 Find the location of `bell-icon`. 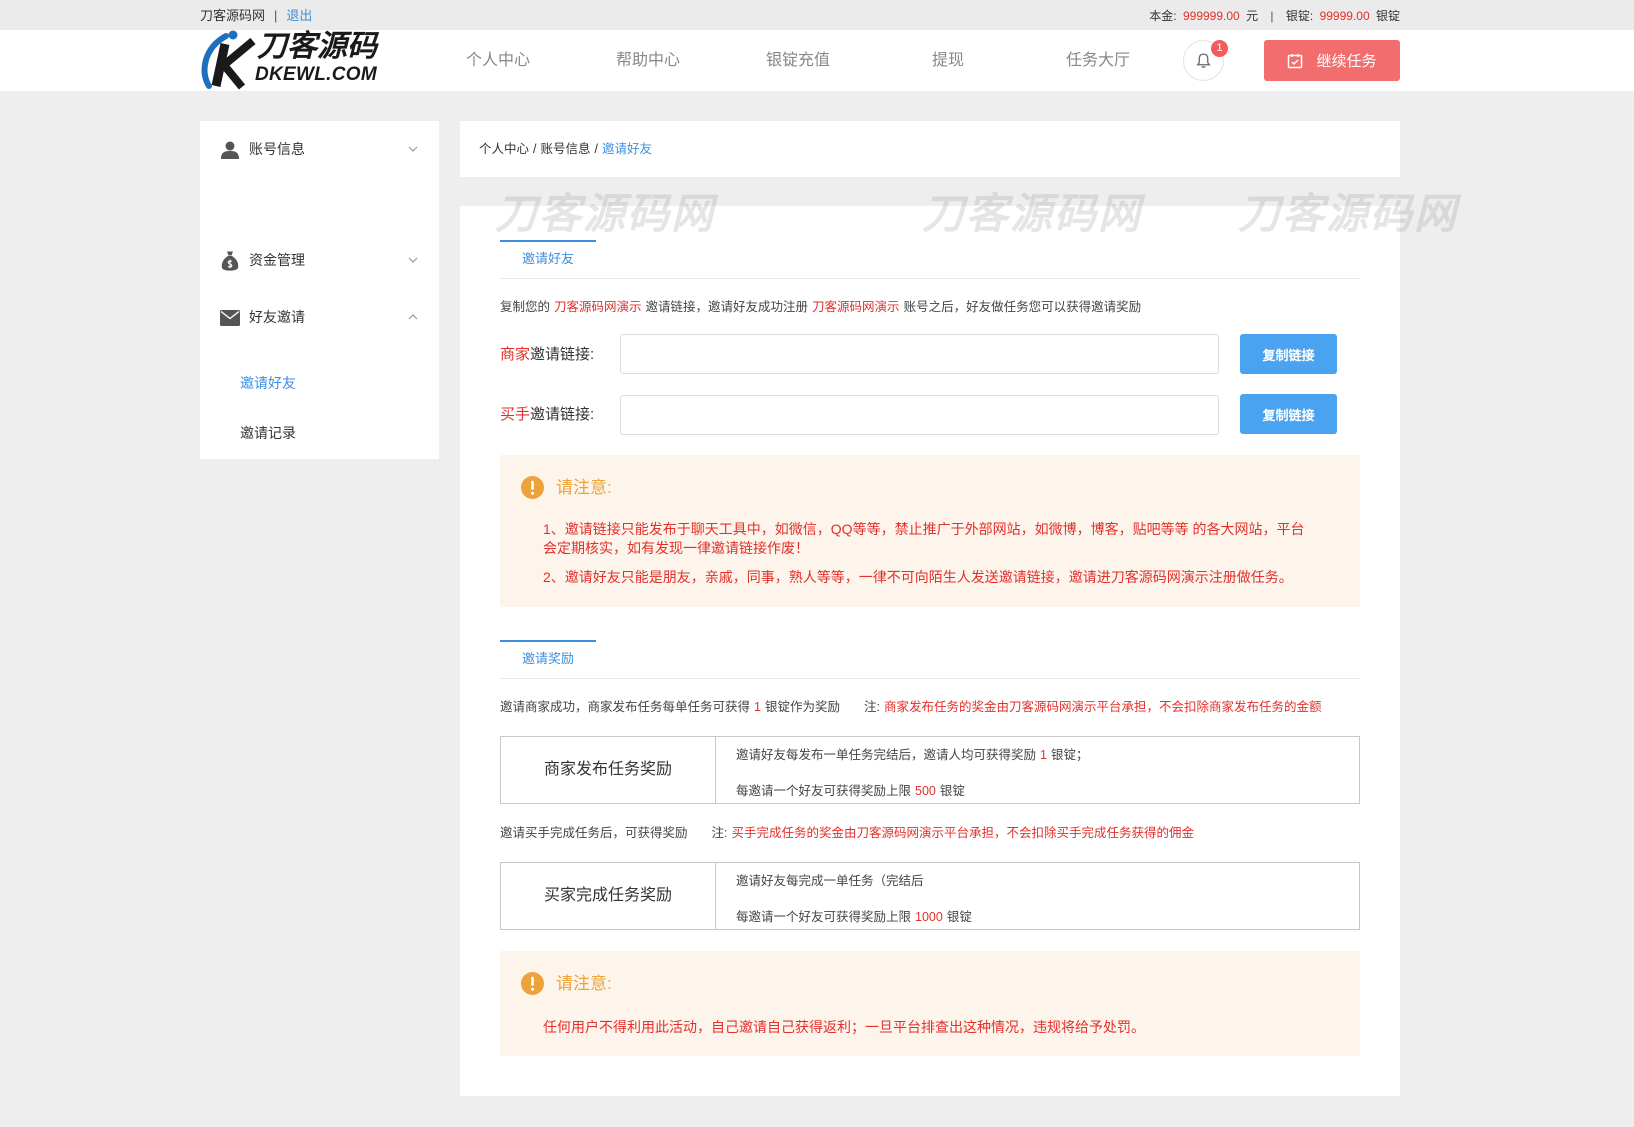

bell-icon is located at coordinates (1203, 60).